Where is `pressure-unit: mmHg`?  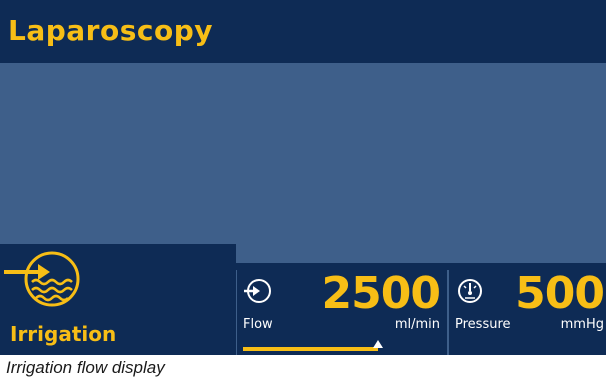
pressure-unit: mmHg is located at coordinates (582, 324).